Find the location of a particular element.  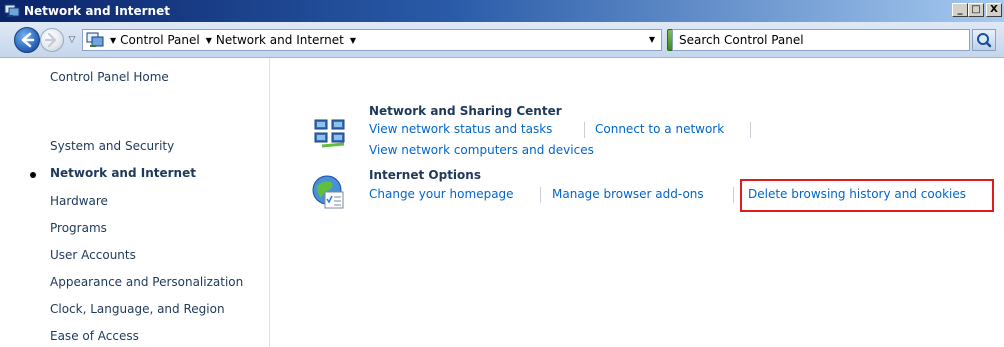

sidebar-item-programs: Programs is located at coordinates (78, 228).